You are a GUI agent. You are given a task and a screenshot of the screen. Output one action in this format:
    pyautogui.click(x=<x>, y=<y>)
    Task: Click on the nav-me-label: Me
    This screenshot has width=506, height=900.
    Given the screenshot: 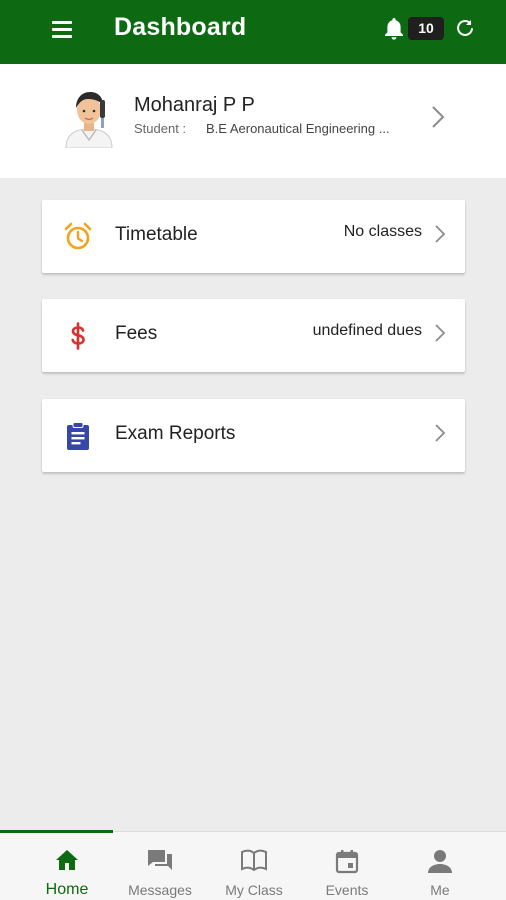 What is the action you would take?
    pyautogui.click(x=440, y=890)
    